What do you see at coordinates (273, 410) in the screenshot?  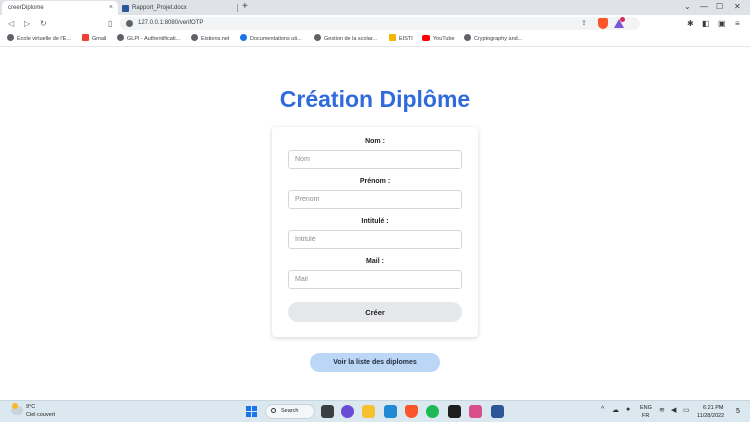 I see `search-icon` at bounding box center [273, 410].